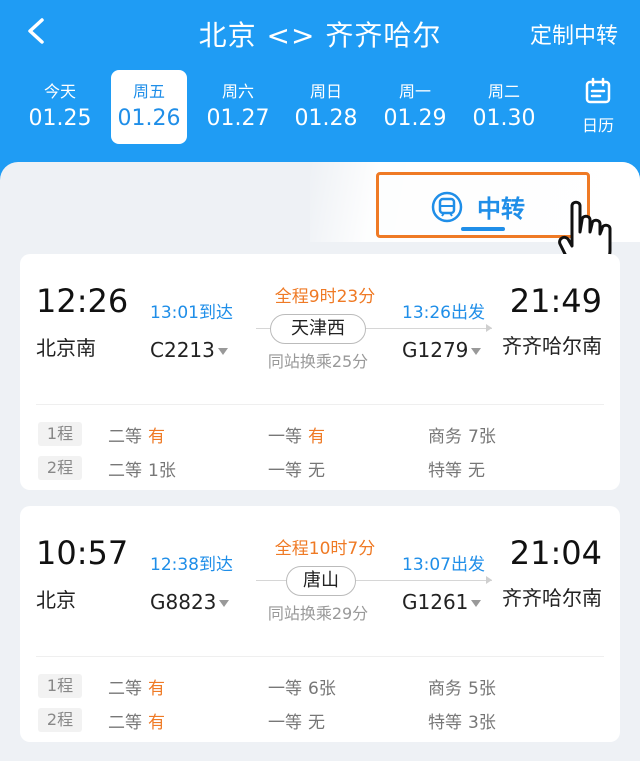  I want to click on seat-row-leg2: 2程 二等有 一等无 特等 3张, so click(320, 719).